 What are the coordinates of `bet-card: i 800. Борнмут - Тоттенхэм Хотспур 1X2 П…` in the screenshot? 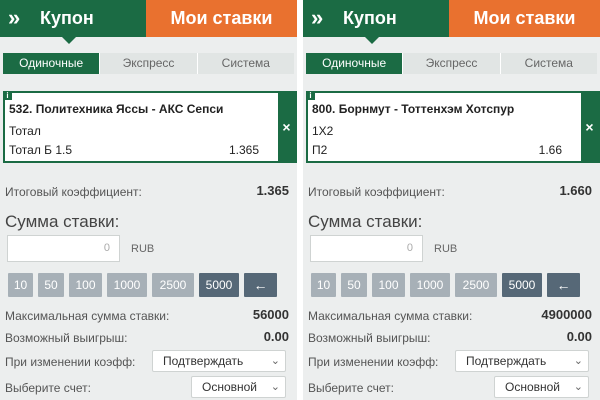 It's located at (453, 127).